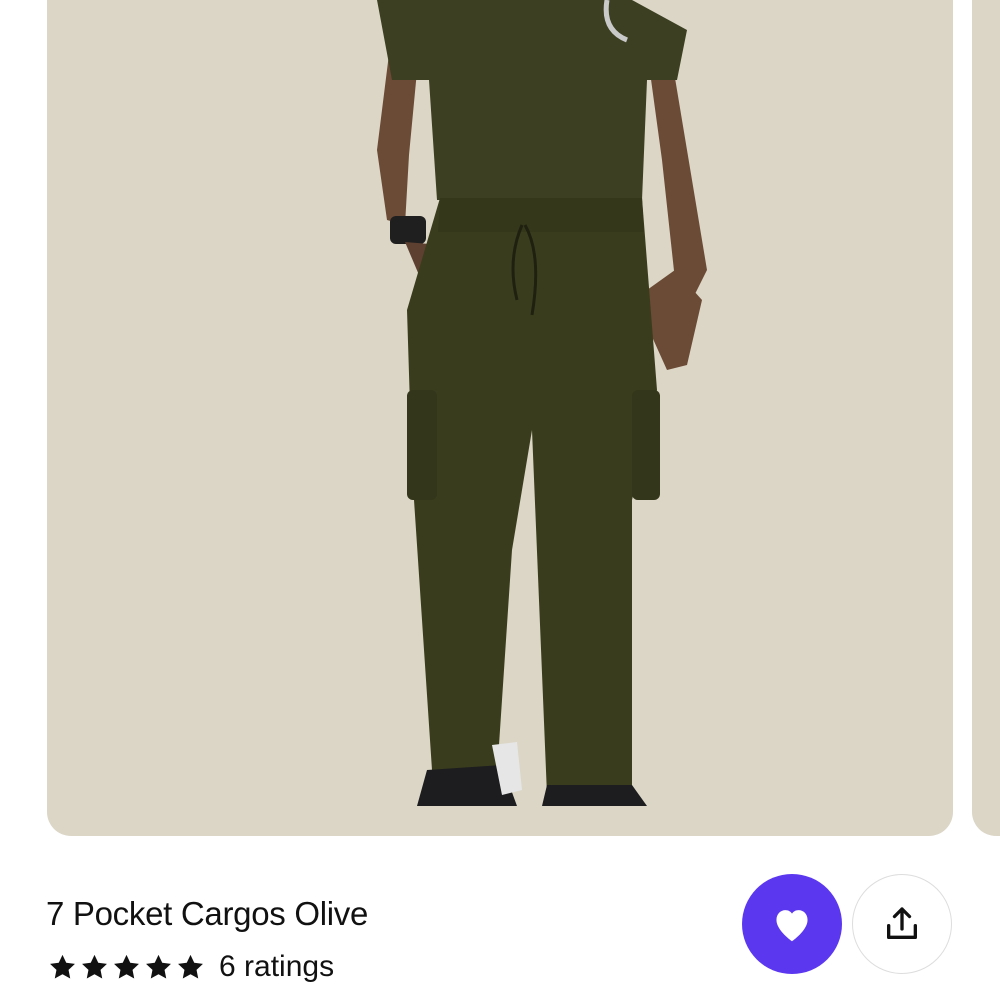  I want to click on product-title: 7 Pocket Cargos Olive, so click(207, 913).